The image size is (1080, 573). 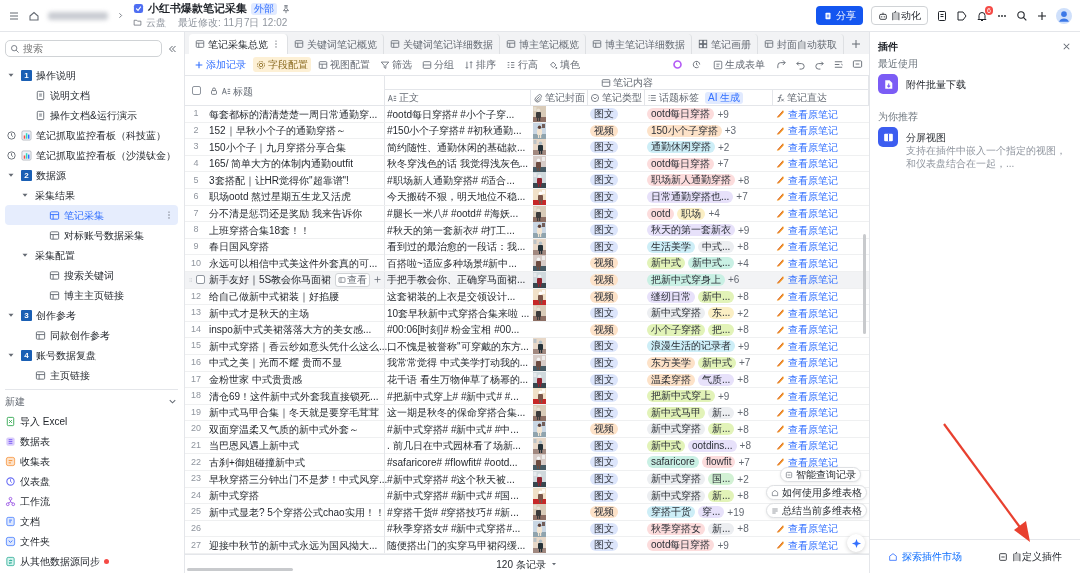 What do you see at coordinates (220, 64) in the screenshot?
I see `toolbar-button: 添加记录` at bounding box center [220, 64].